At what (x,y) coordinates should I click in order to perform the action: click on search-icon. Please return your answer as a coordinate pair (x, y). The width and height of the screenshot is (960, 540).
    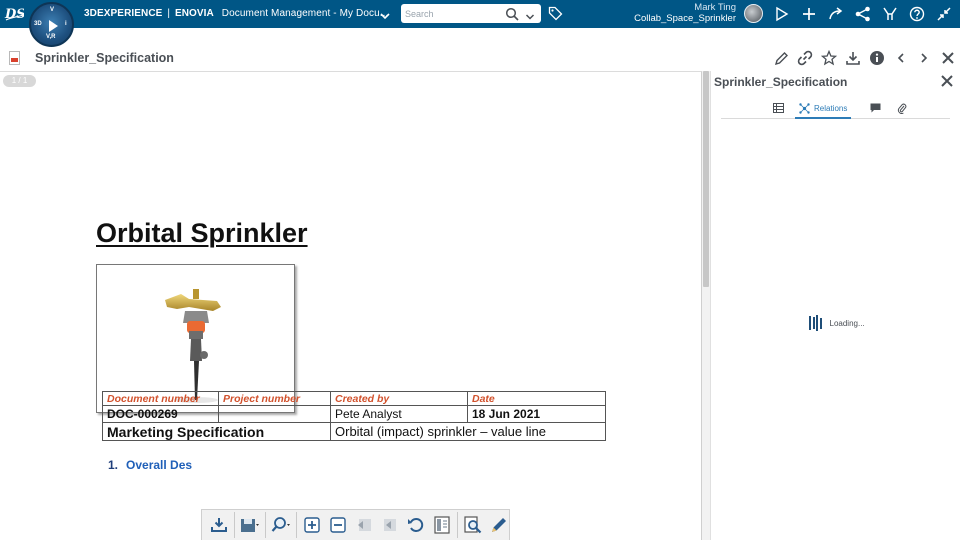
    Looking at the image, I should click on (512, 16).